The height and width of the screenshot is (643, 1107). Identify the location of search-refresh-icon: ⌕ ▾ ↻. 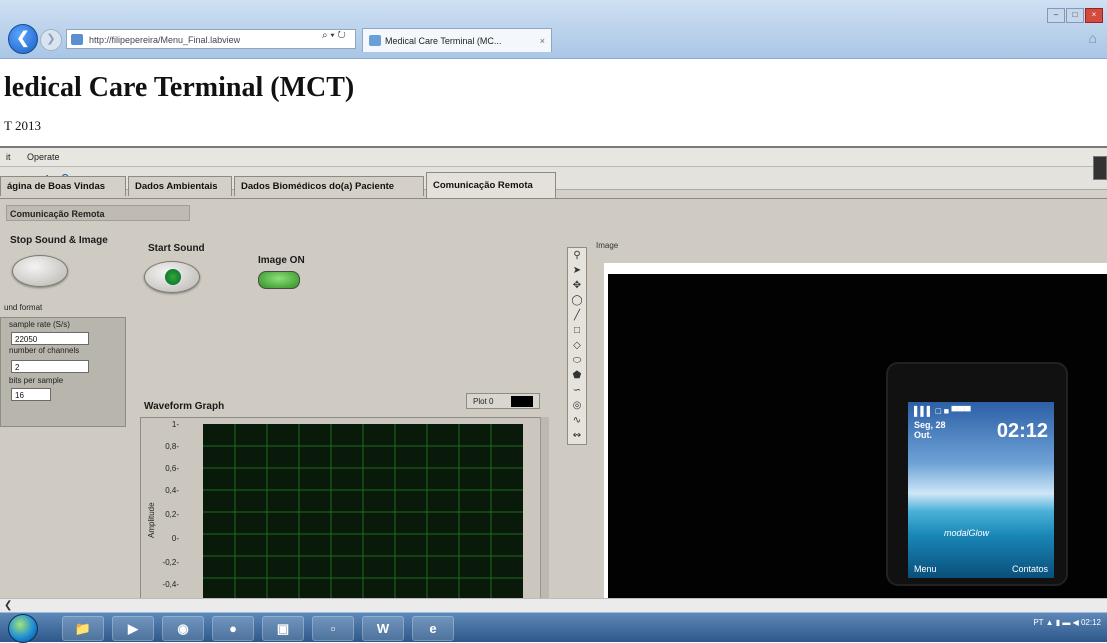
(334, 35).